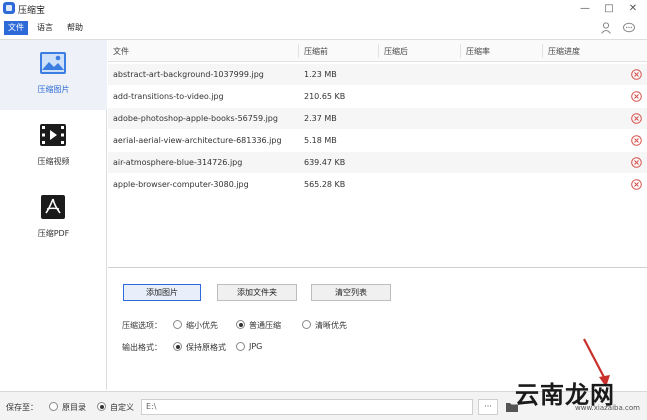  What do you see at coordinates (121, 51) in the screenshot?
I see `column-header-file: 文件` at bounding box center [121, 51].